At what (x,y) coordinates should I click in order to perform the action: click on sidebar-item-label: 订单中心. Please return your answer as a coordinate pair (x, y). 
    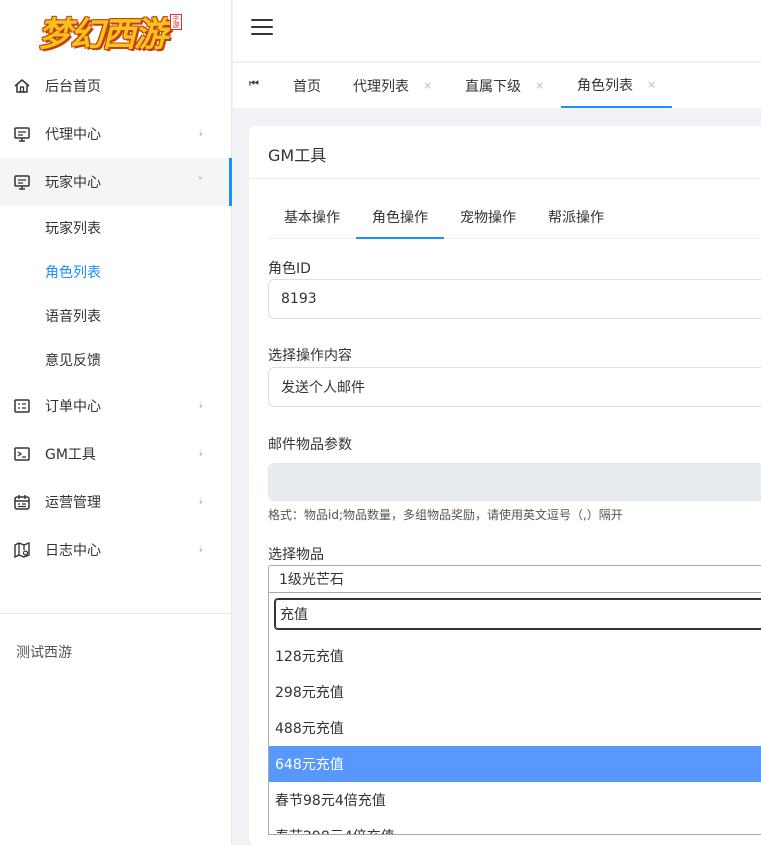
    Looking at the image, I should click on (73, 407).